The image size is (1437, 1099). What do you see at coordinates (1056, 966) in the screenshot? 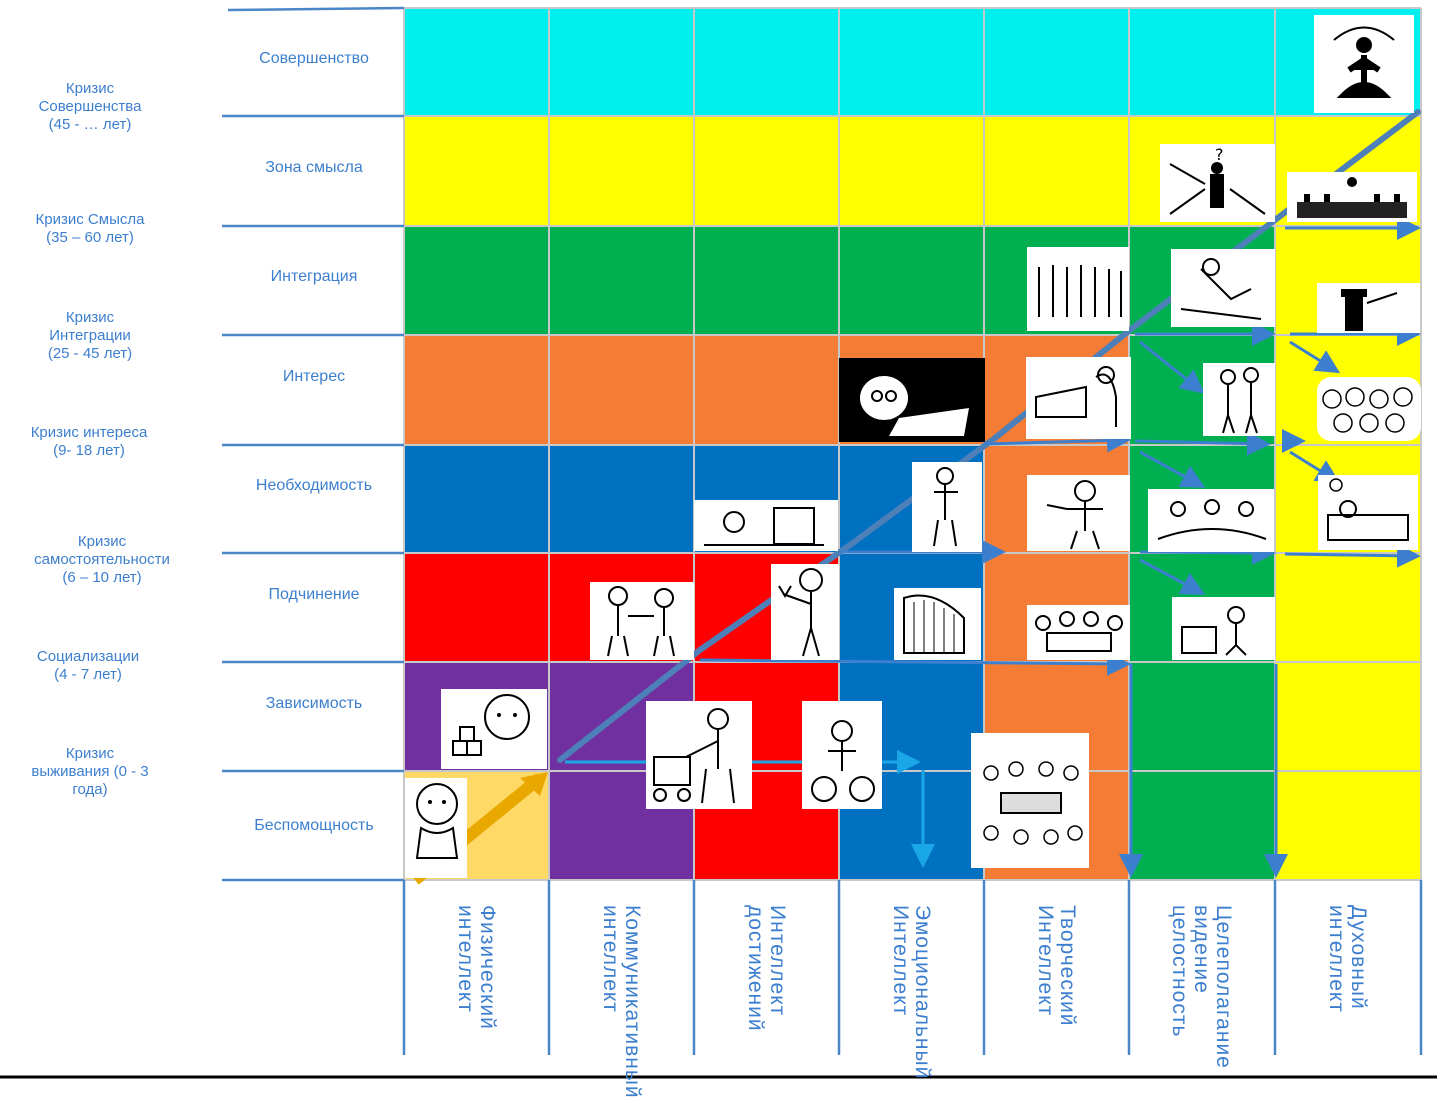
I see `column-label-creative: Творческий Интеллект` at bounding box center [1056, 966].